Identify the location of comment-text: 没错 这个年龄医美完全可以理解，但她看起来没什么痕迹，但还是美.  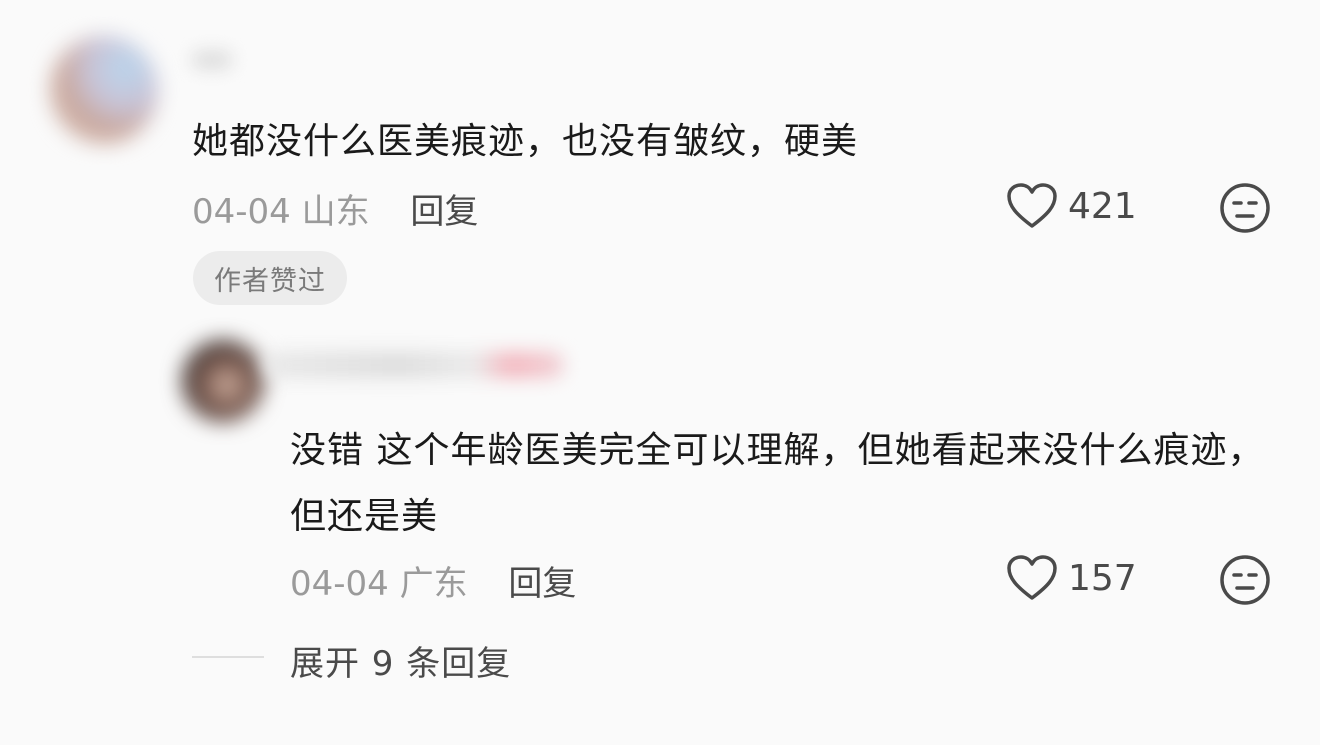
(777, 483).